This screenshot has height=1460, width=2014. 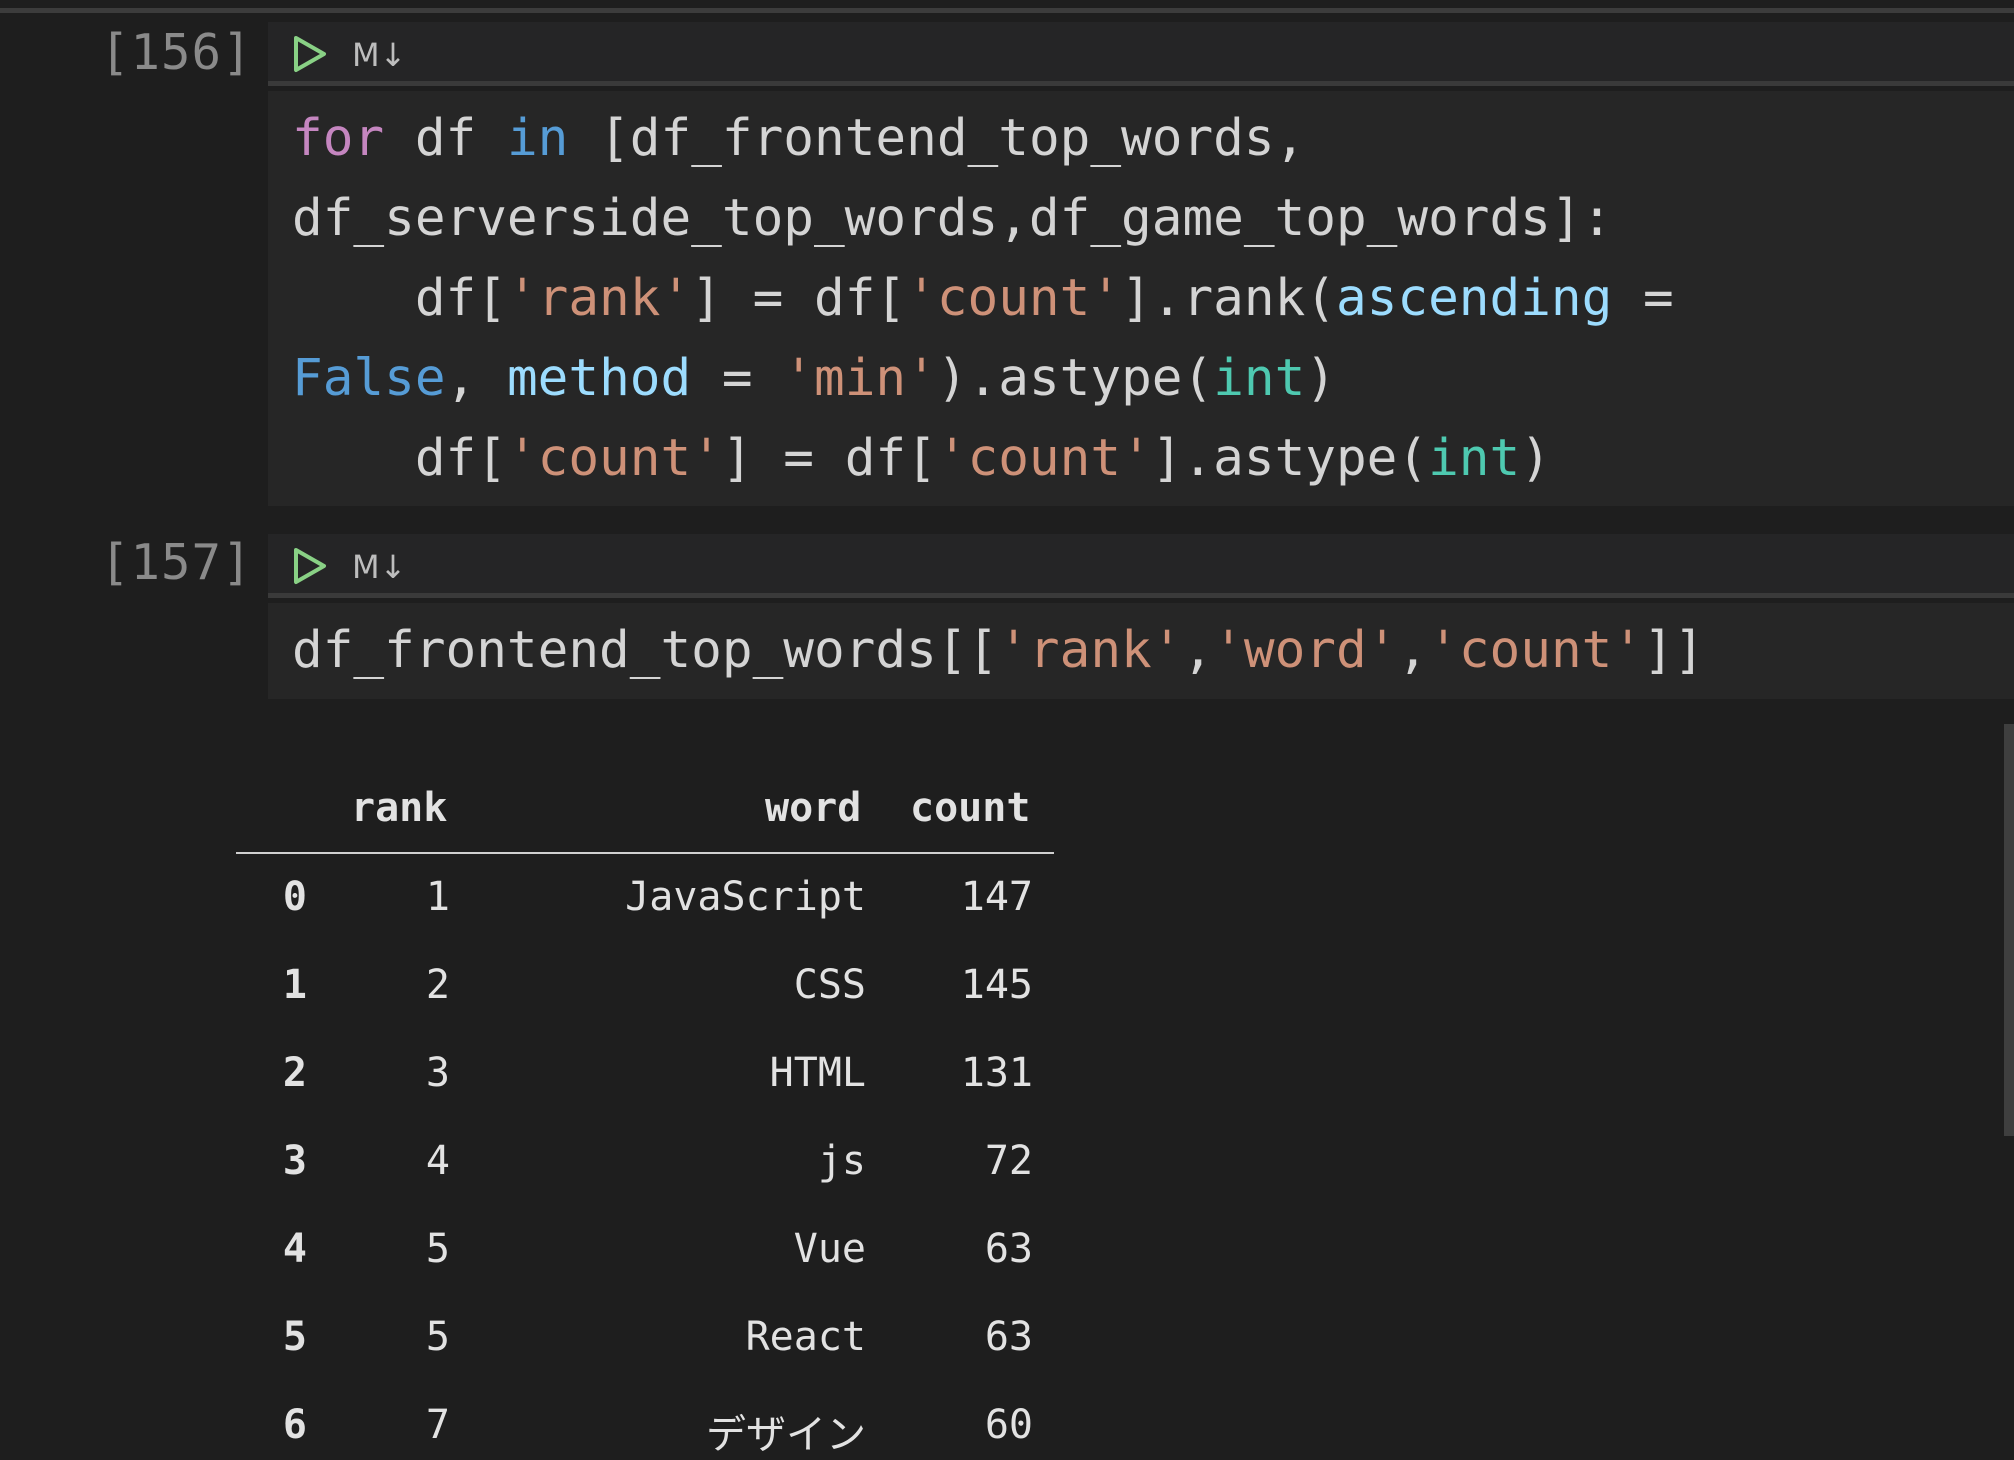 What do you see at coordinates (937, 138) in the screenshot?
I see `code-token: [df_frontend_top_words,` at bounding box center [937, 138].